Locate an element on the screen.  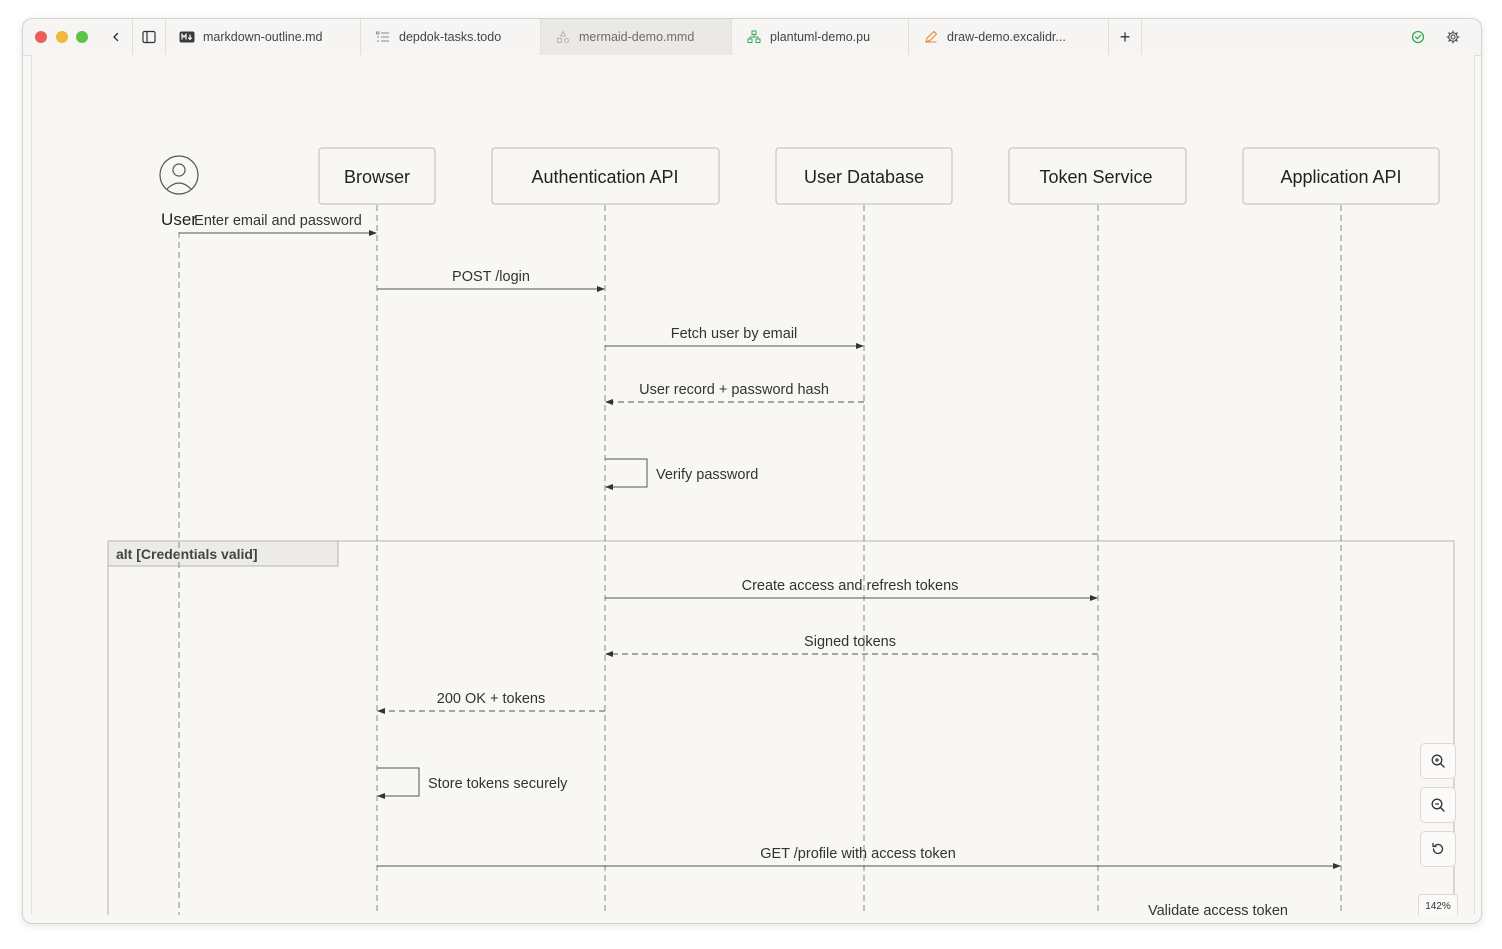
message-get-profile: GET /profile with access token is located at coordinates (859, 857).